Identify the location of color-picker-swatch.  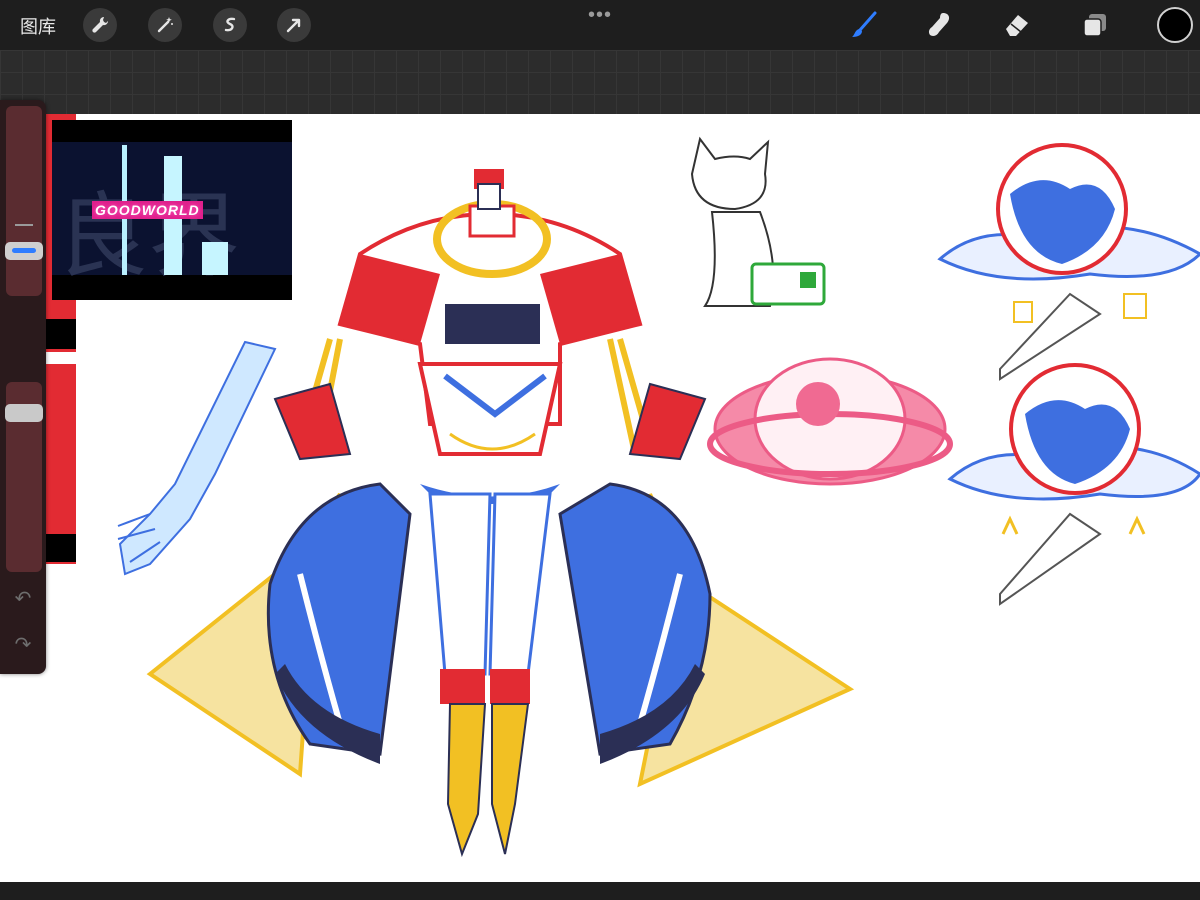
(1175, 25).